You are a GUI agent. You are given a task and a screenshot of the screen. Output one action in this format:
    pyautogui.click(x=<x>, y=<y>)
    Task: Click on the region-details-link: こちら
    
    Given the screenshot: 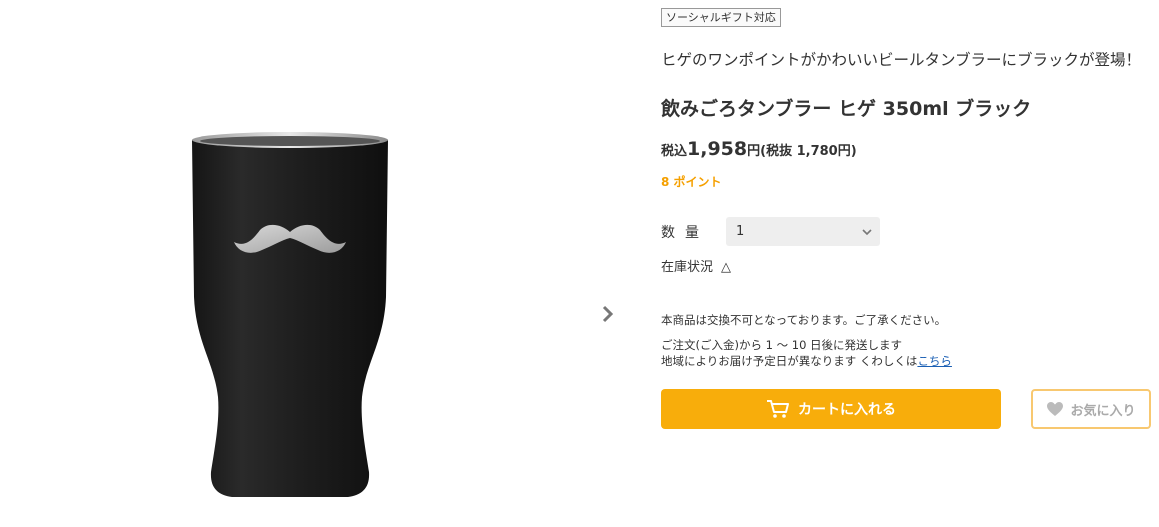 What is the action you would take?
    pyautogui.click(x=934, y=361)
    